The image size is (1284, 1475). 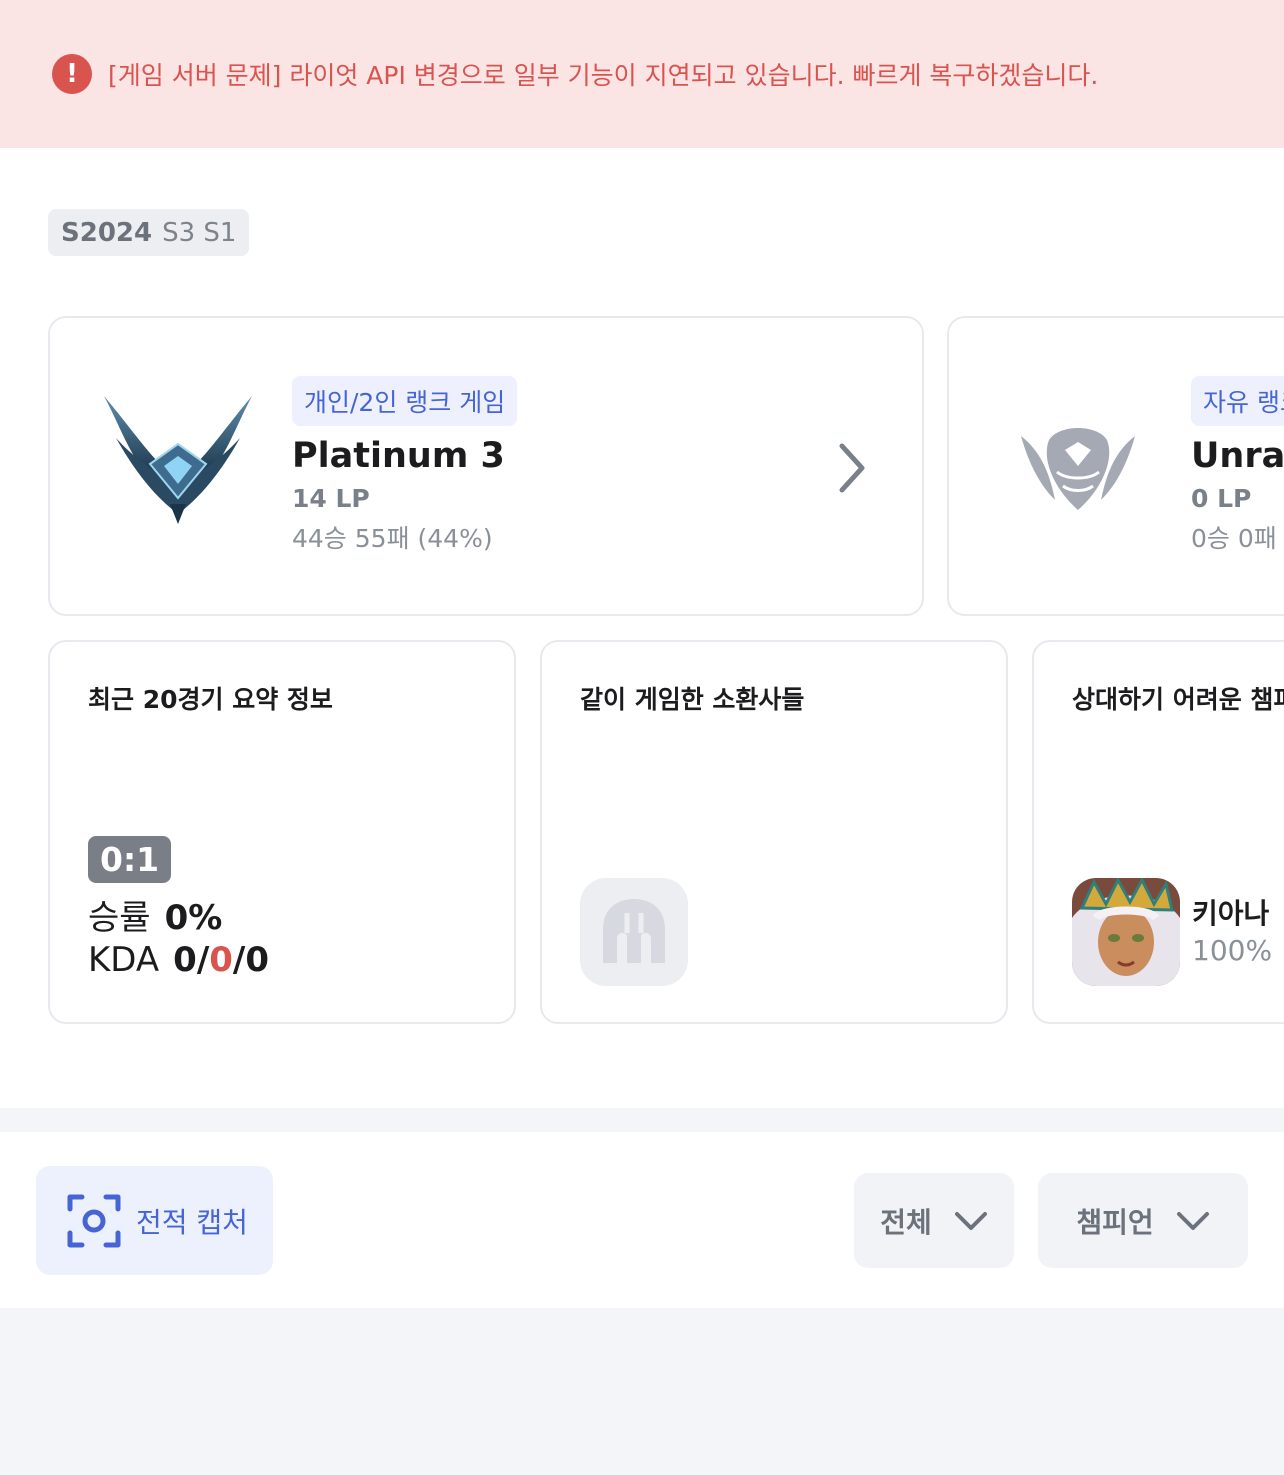 I want to click on kda-kills: 0, so click(x=185, y=960).